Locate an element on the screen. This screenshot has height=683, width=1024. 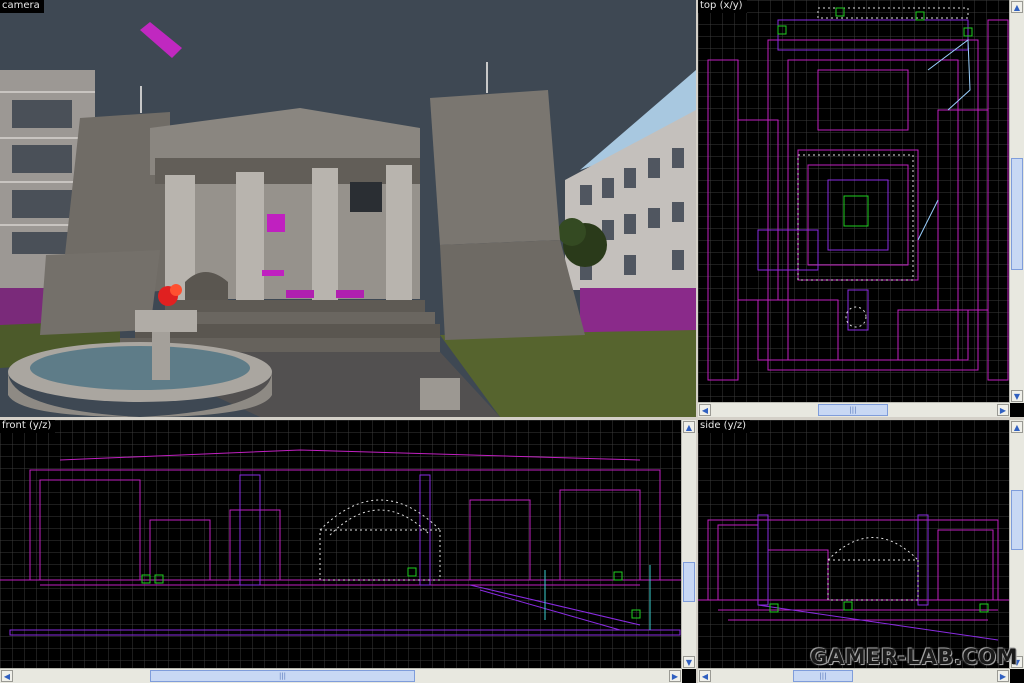
front-scroll-up-button: ▲ is located at coordinates (689, 427).